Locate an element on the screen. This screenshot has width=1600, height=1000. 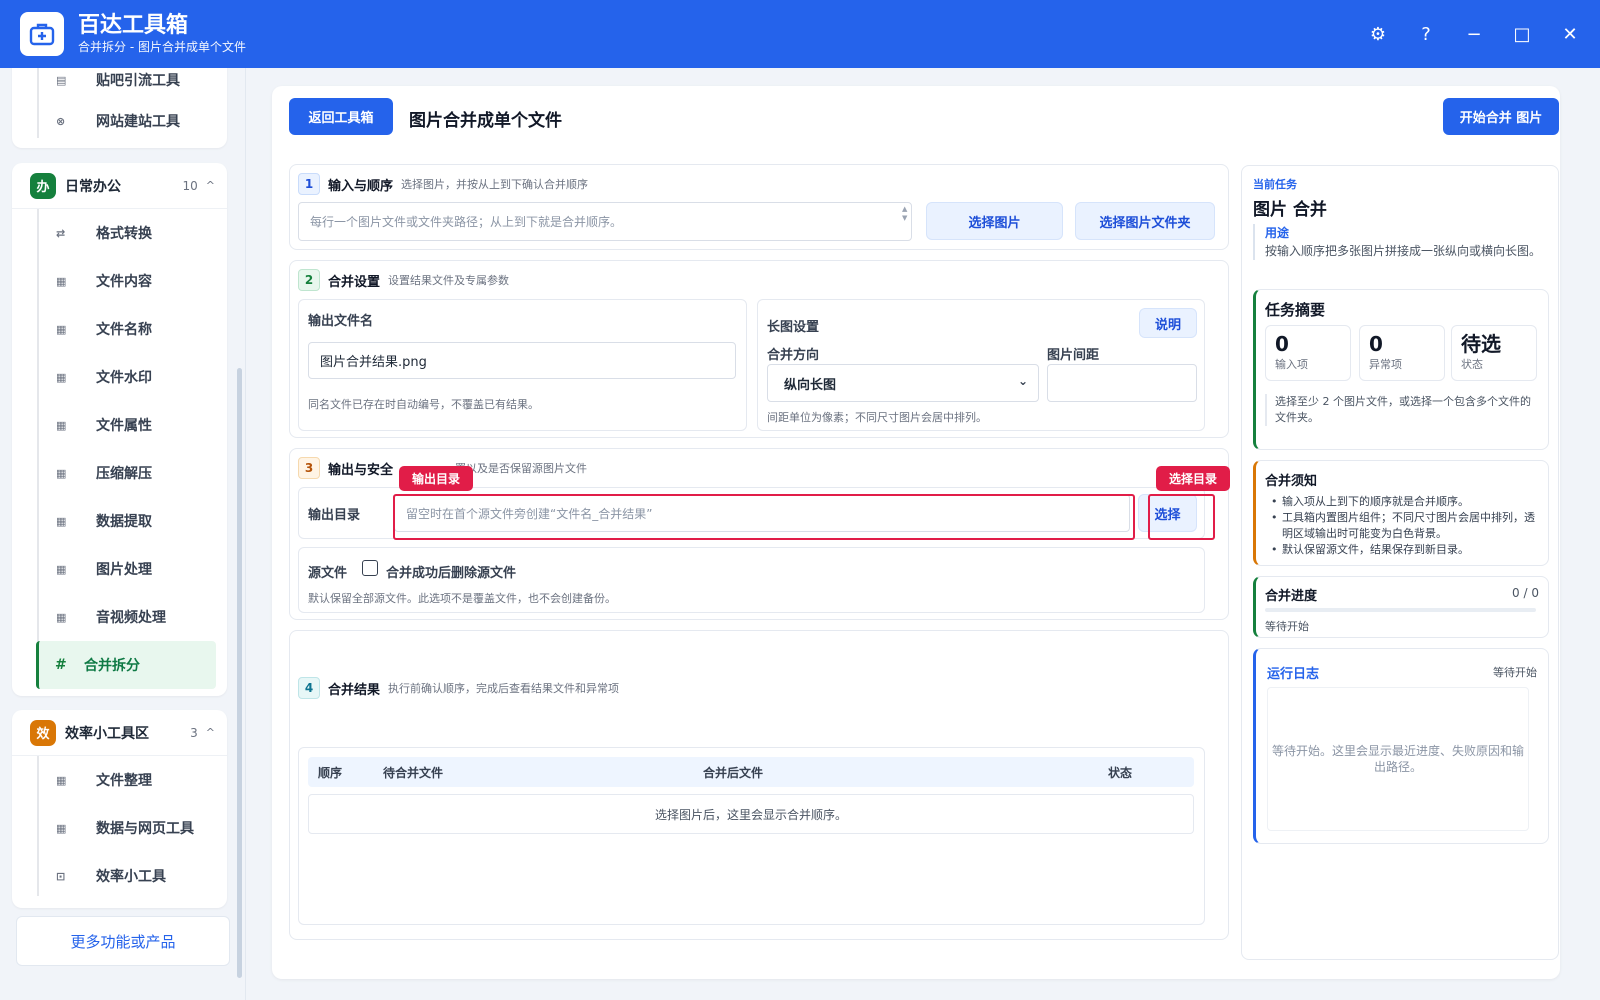
select-folder-button: 选择图片文件夹 is located at coordinates (1145, 221).